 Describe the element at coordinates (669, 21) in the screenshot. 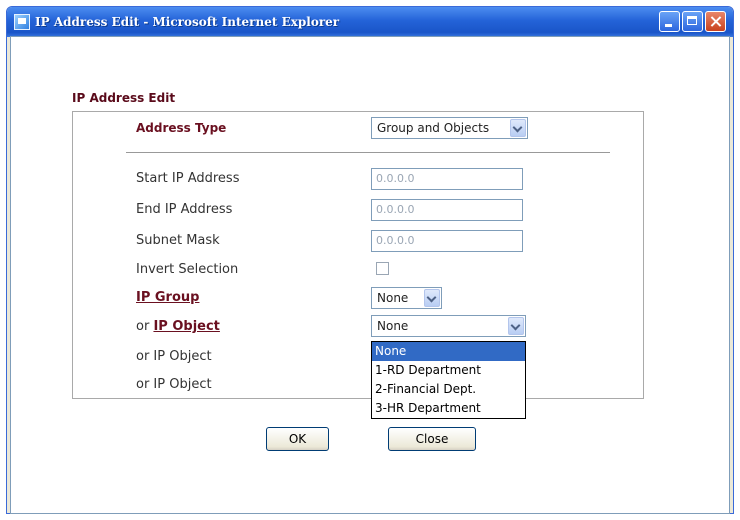

I see `minimize-button` at that location.